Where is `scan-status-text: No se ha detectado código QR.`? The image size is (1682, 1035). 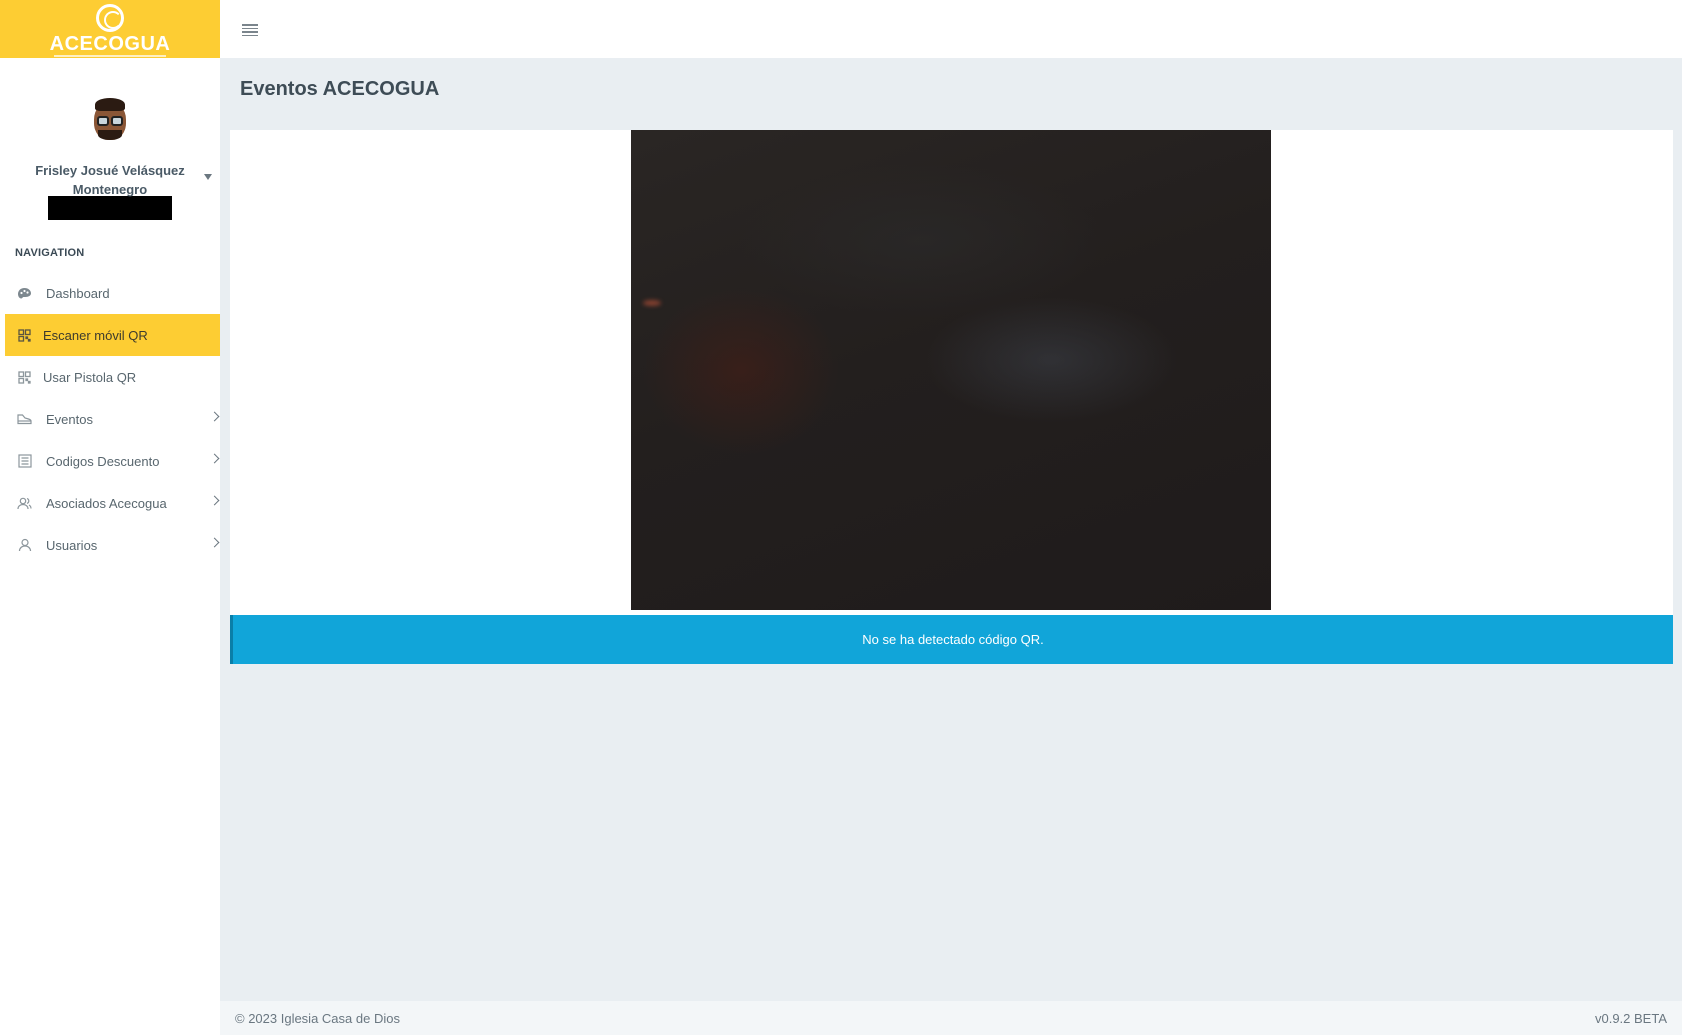
scan-status-text: No se ha detectado código QR. is located at coordinates (953, 639).